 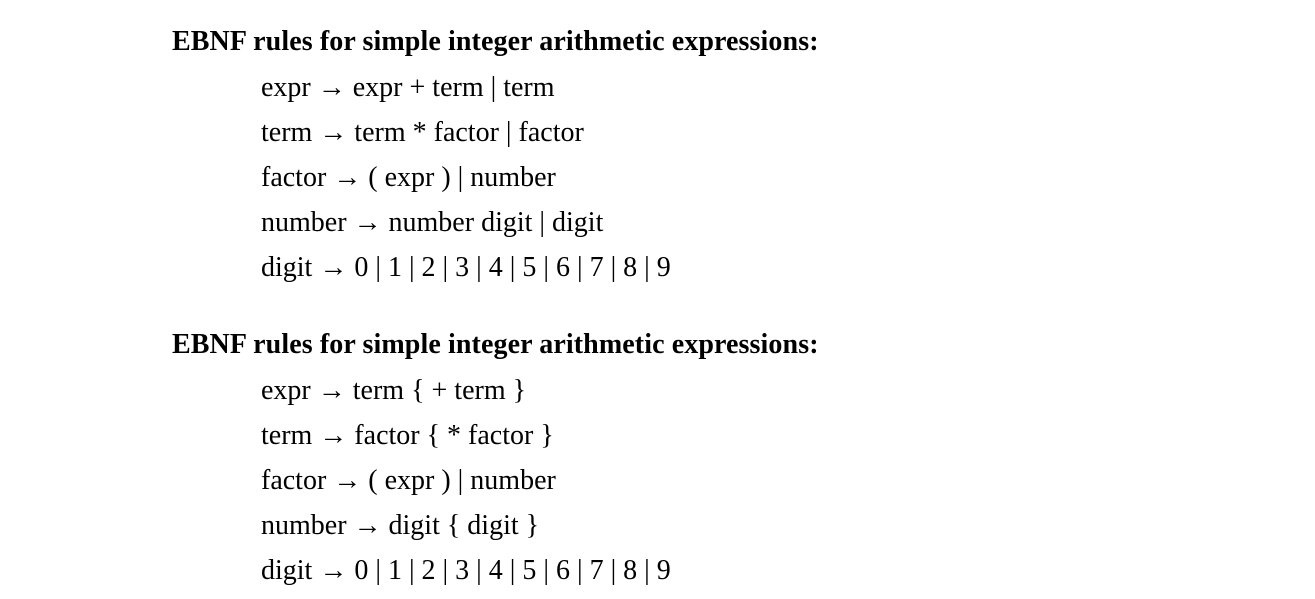 I want to click on rule-expr: expr → term { + term }, so click(x=394, y=390).